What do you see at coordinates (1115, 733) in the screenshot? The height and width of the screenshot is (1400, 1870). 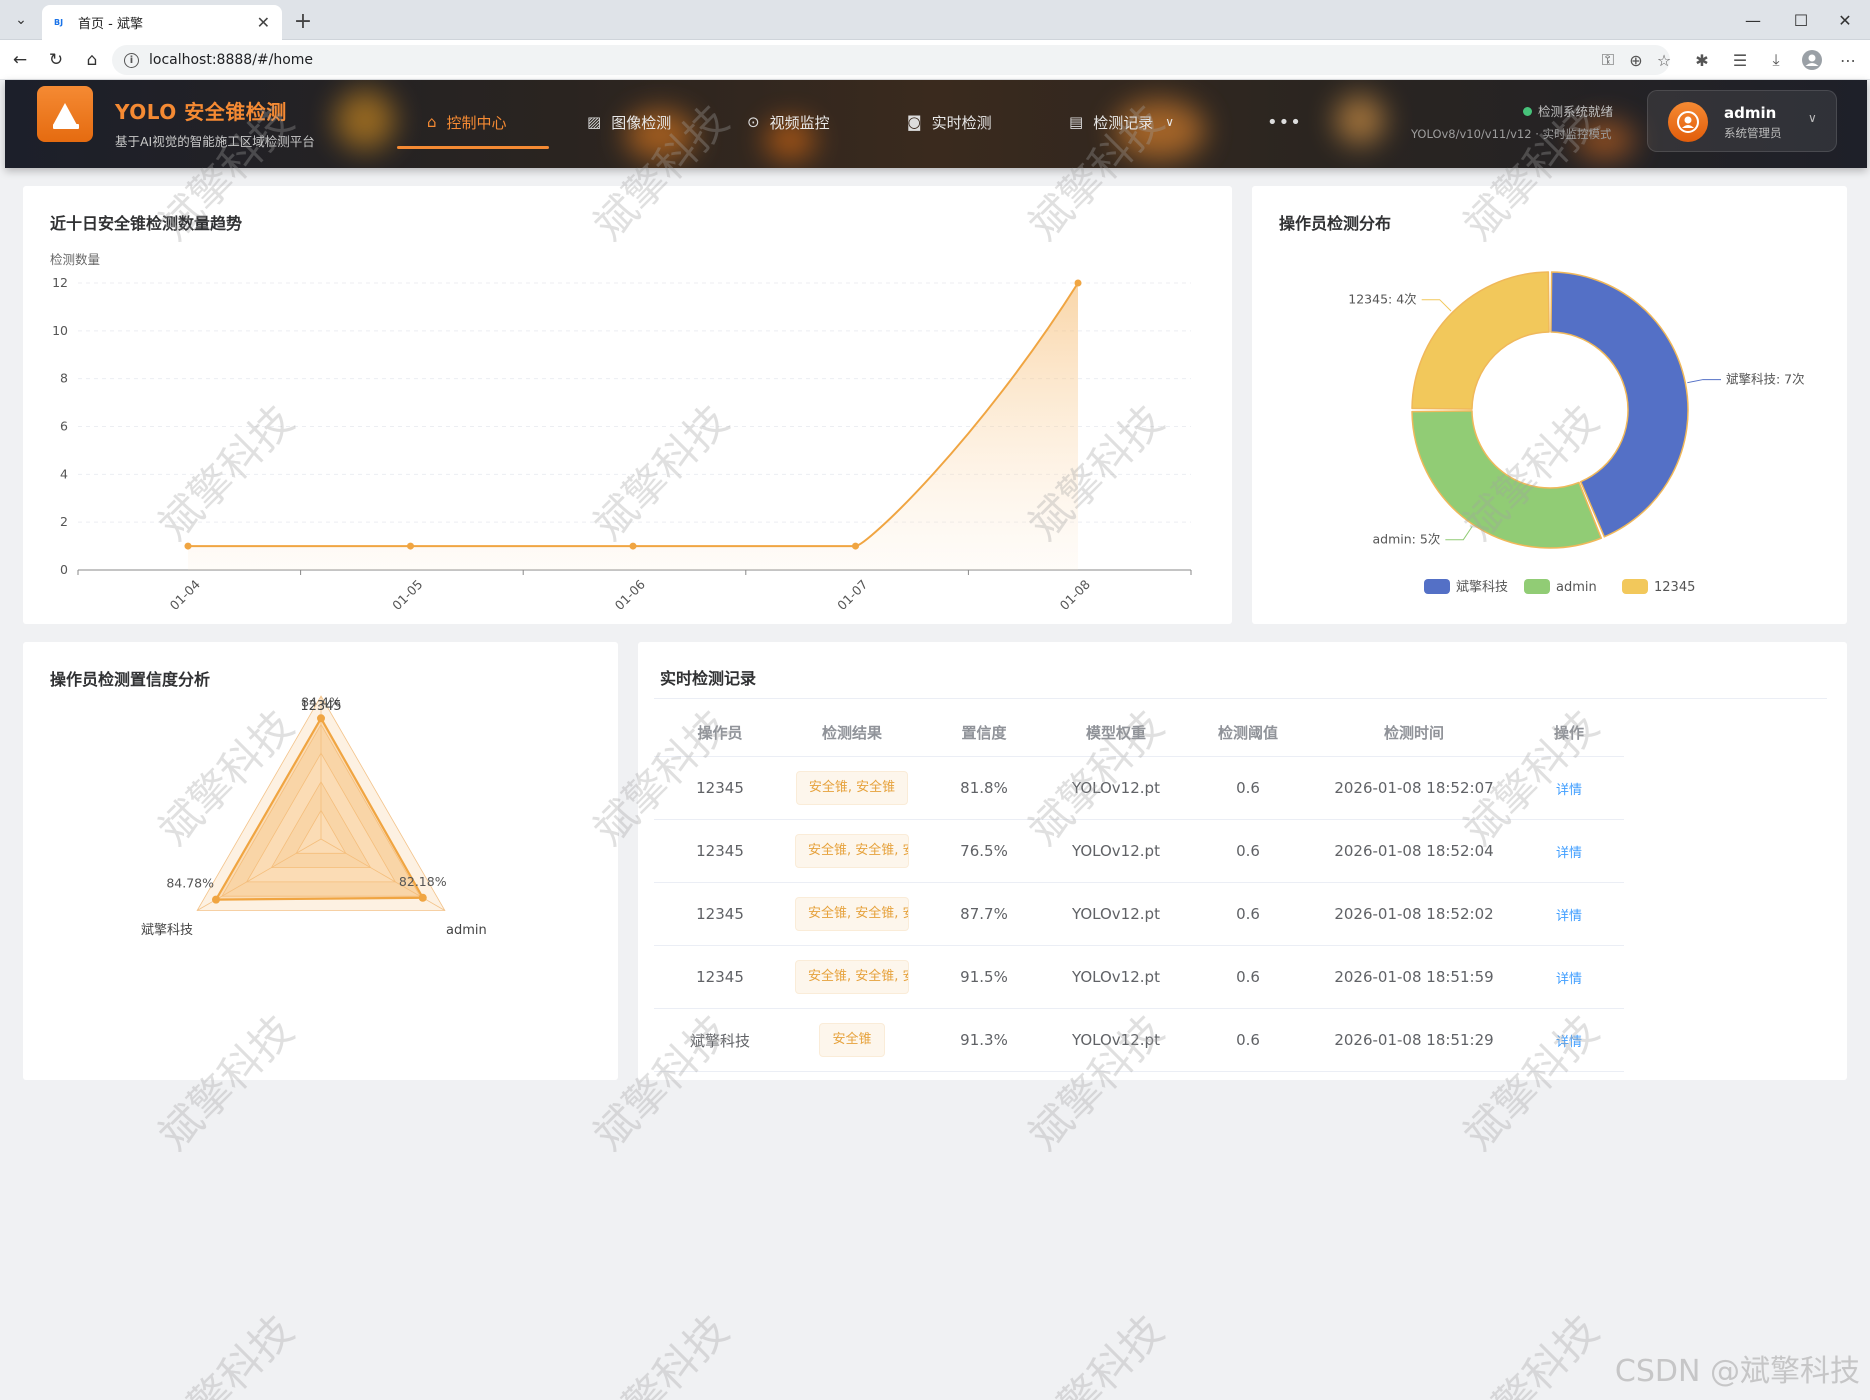 I see `column-header: 模型权重` at bounding box center [1115, 733].